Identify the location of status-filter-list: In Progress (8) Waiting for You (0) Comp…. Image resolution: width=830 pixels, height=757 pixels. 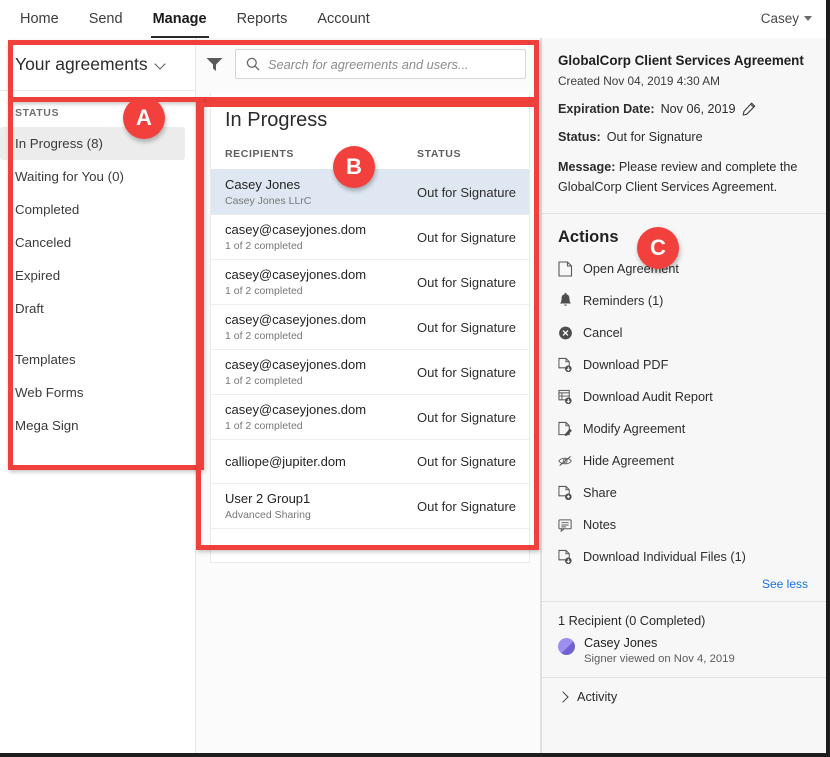
(97, 284).